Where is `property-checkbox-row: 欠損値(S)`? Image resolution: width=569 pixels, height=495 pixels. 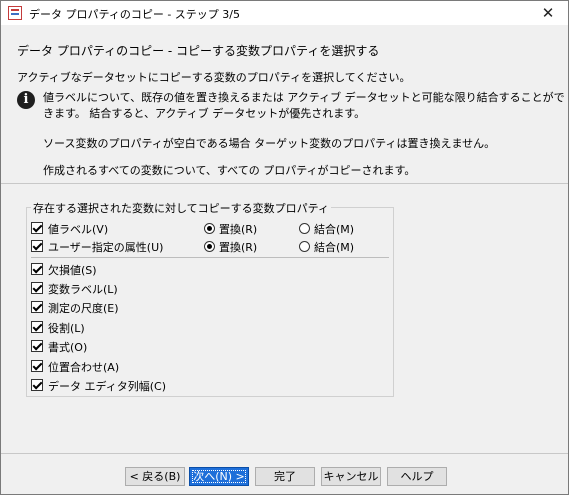
property-checkbox-row: 欠損値(S) is located at coordinates (131, 270).